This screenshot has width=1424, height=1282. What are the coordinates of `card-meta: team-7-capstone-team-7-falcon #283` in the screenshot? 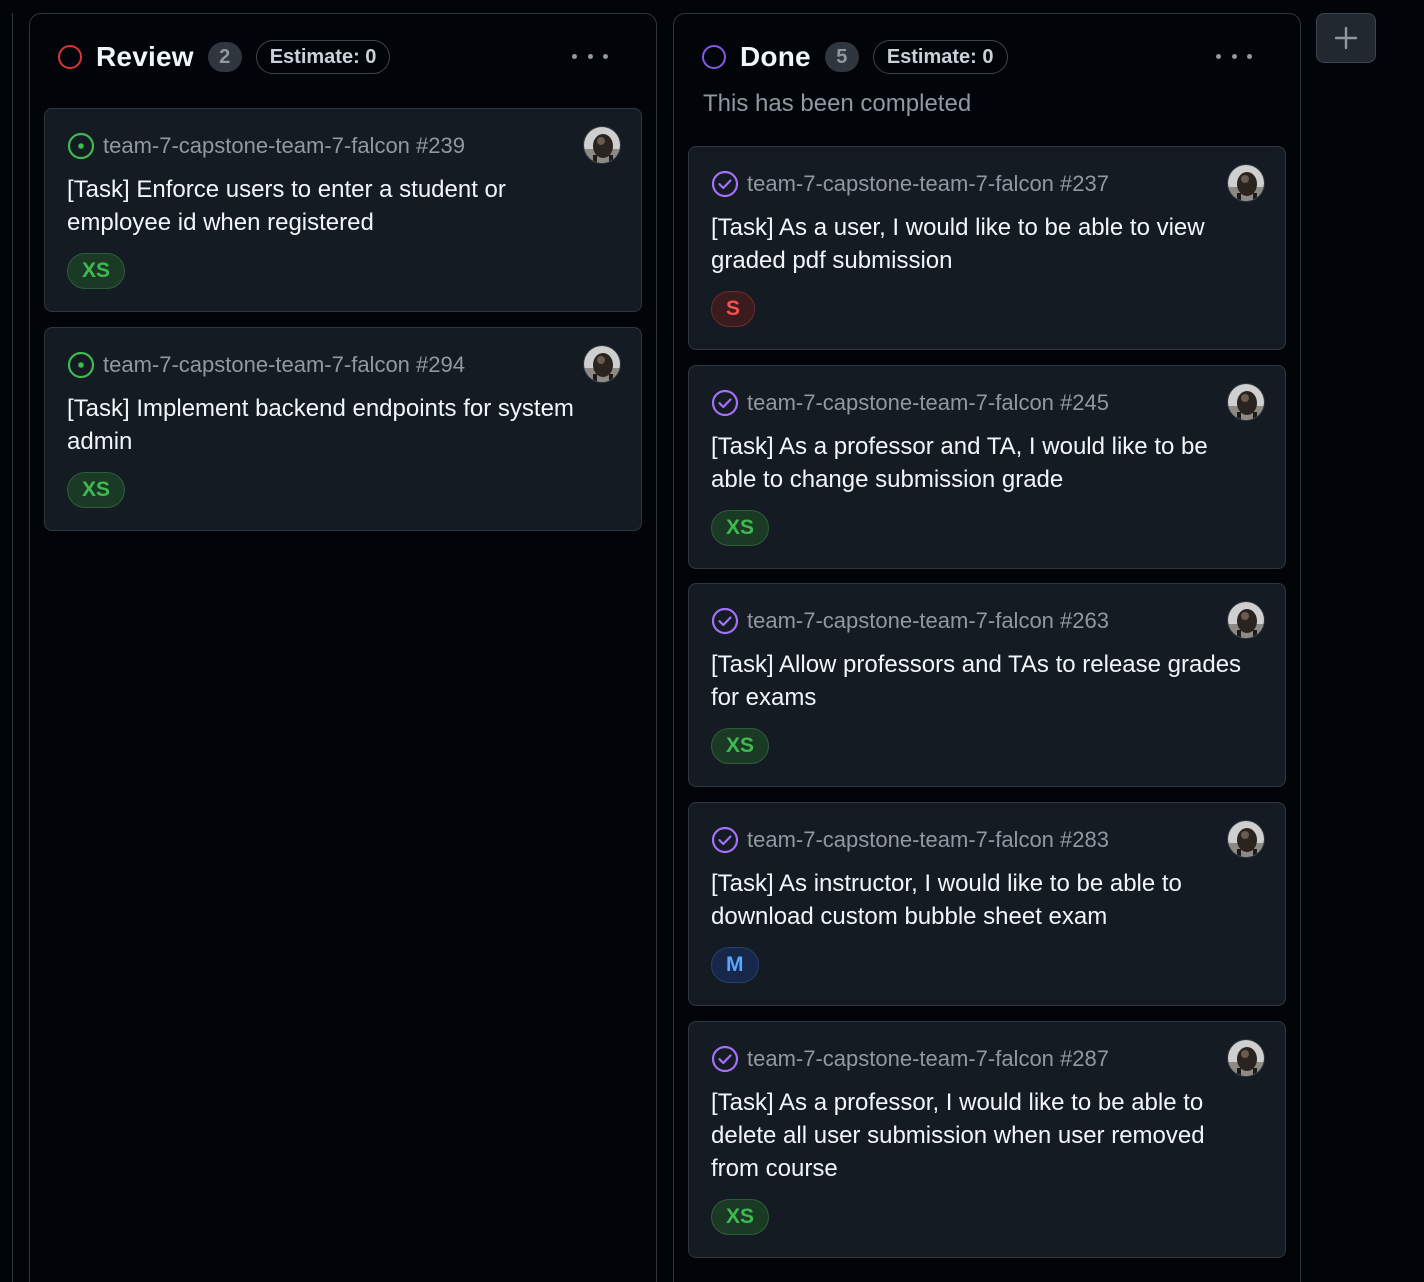 It's located at (910, 840).